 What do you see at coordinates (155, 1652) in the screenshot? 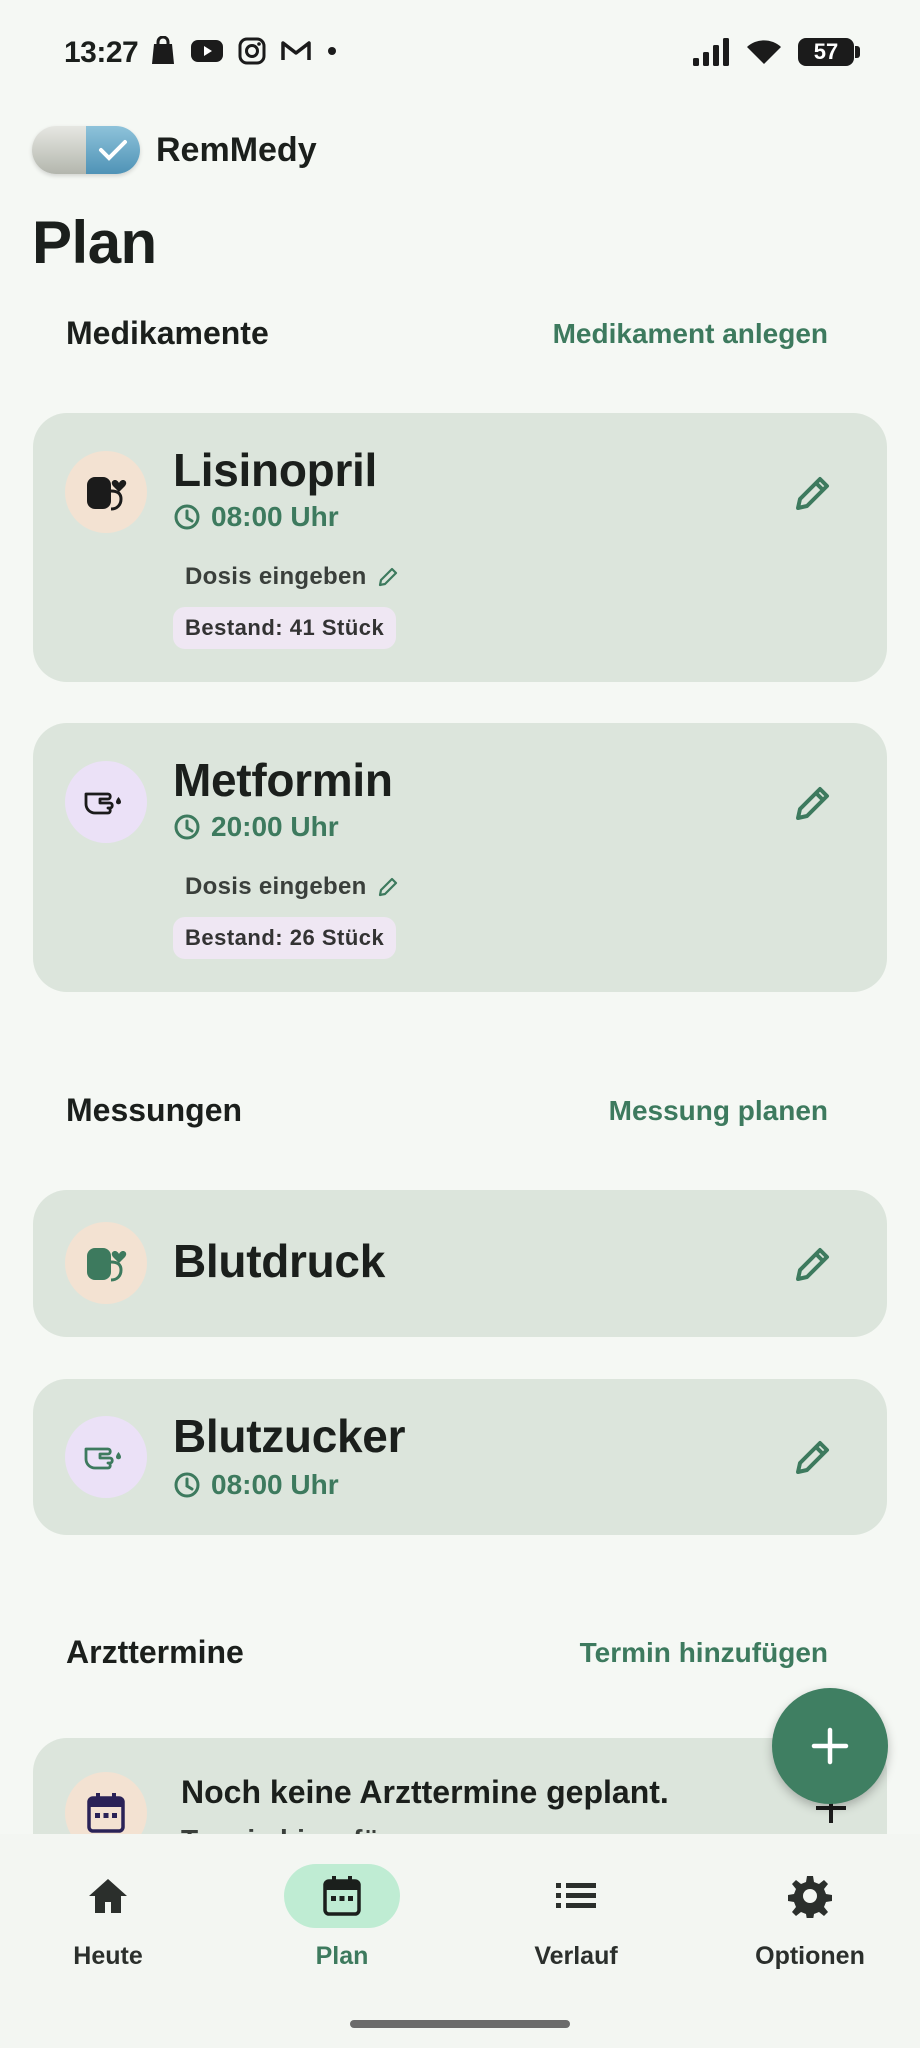
I see `appointments-heading: Arzttermine` at bounding box center [155, 1652].